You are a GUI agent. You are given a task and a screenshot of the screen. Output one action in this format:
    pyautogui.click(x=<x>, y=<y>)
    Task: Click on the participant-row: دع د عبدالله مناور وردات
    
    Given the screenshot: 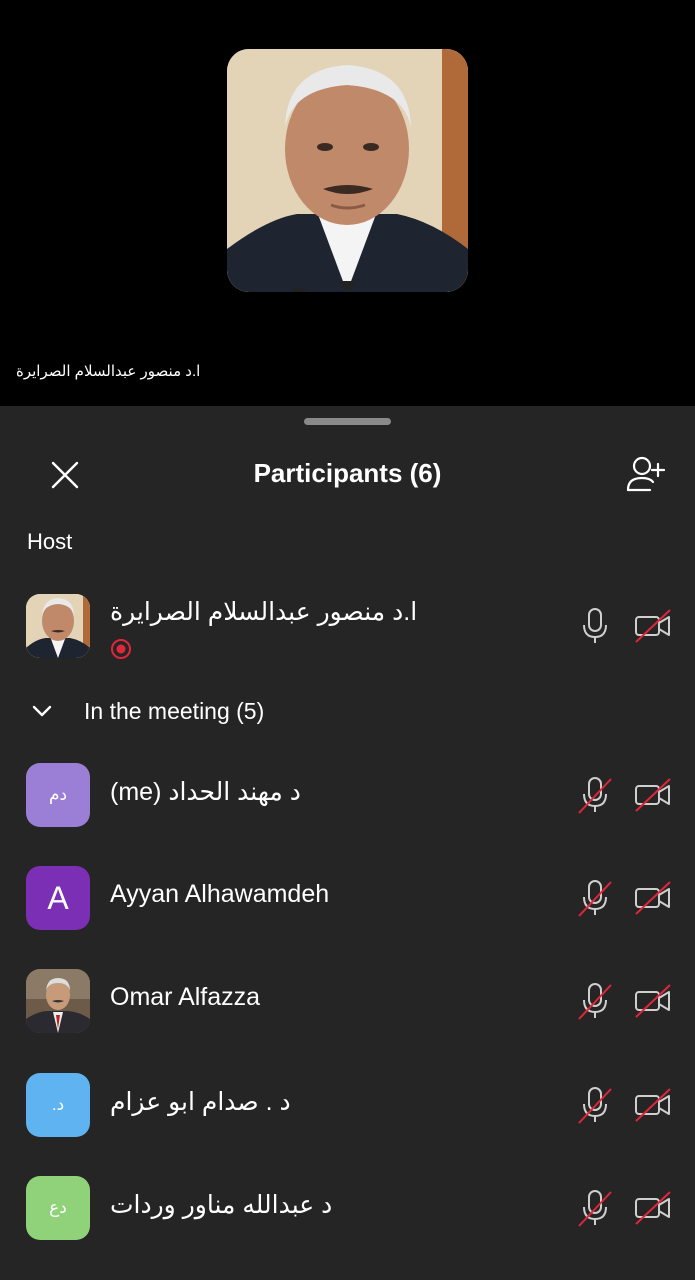 What is the action you would take?
    pyautogui.click(x=347, y=1216)
    